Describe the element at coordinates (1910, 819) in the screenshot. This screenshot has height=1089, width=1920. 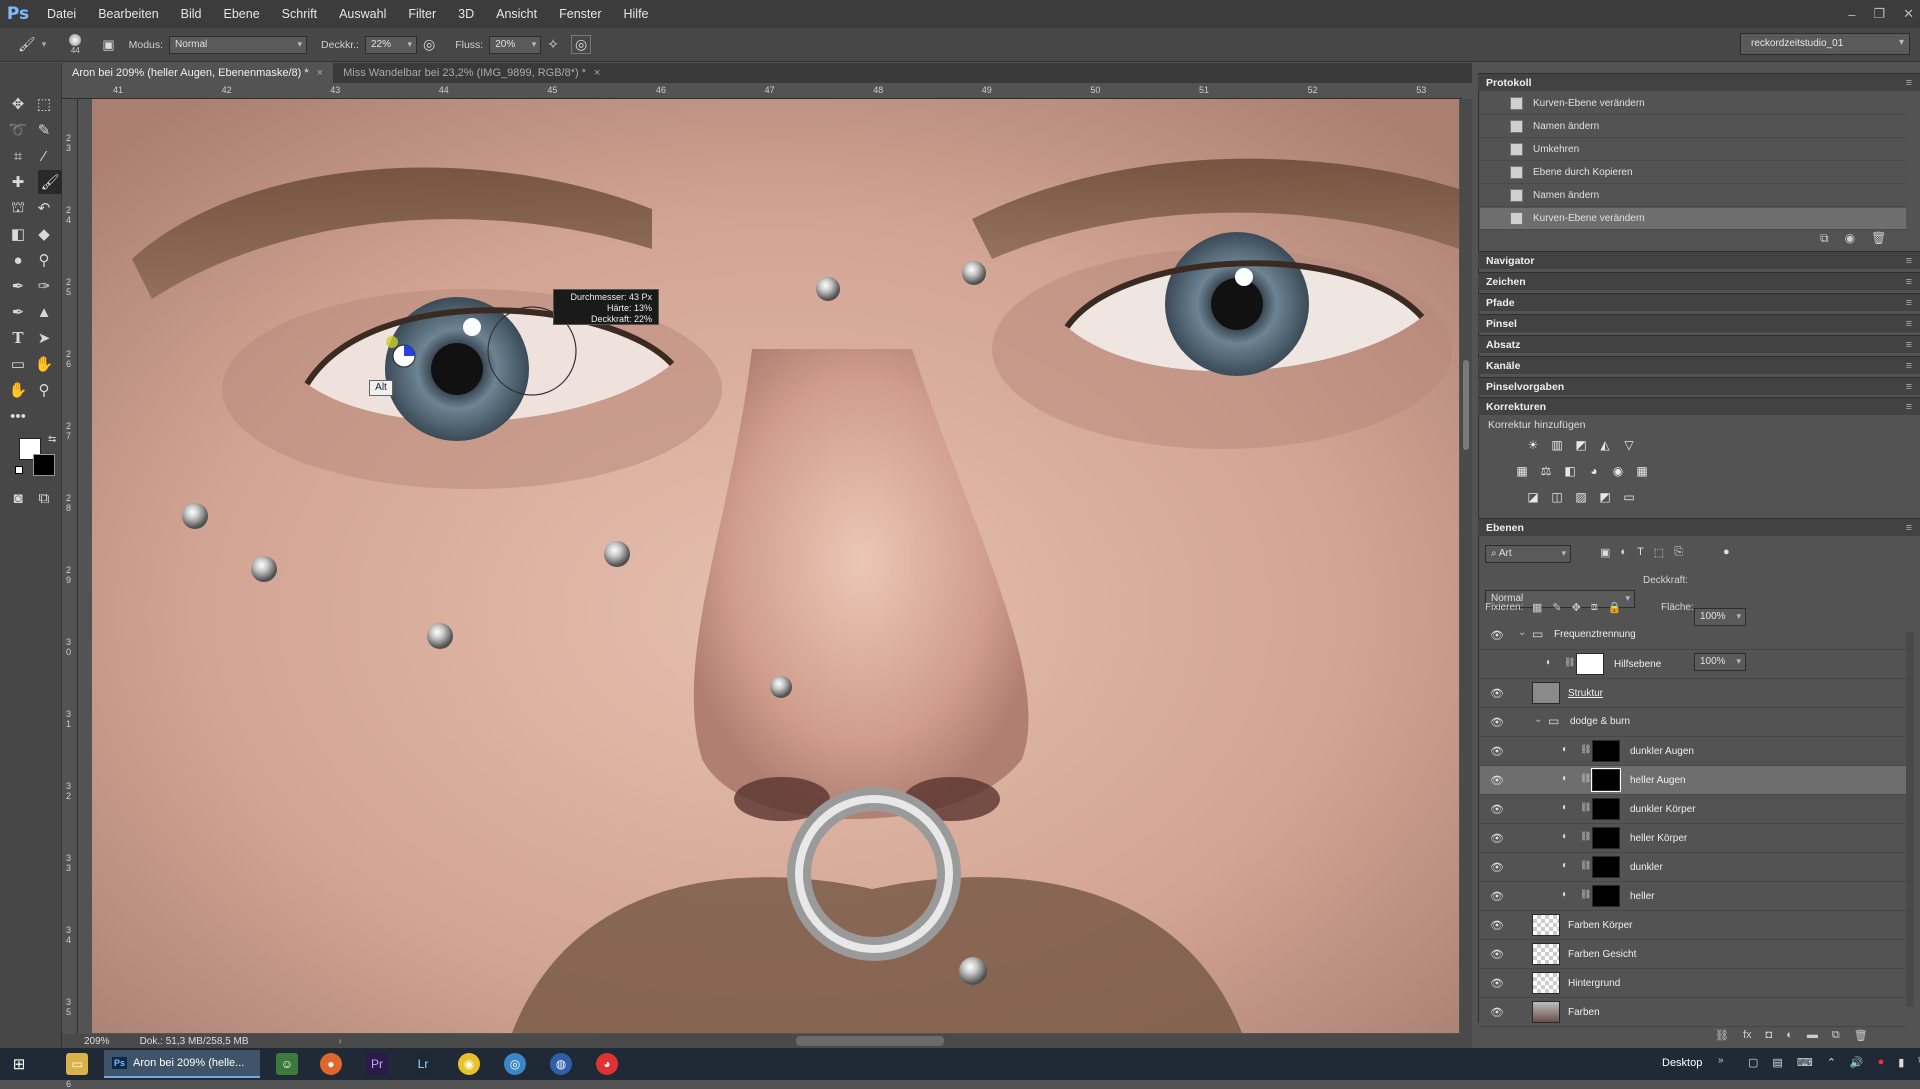
I see `layers-scrollbar` at that location.